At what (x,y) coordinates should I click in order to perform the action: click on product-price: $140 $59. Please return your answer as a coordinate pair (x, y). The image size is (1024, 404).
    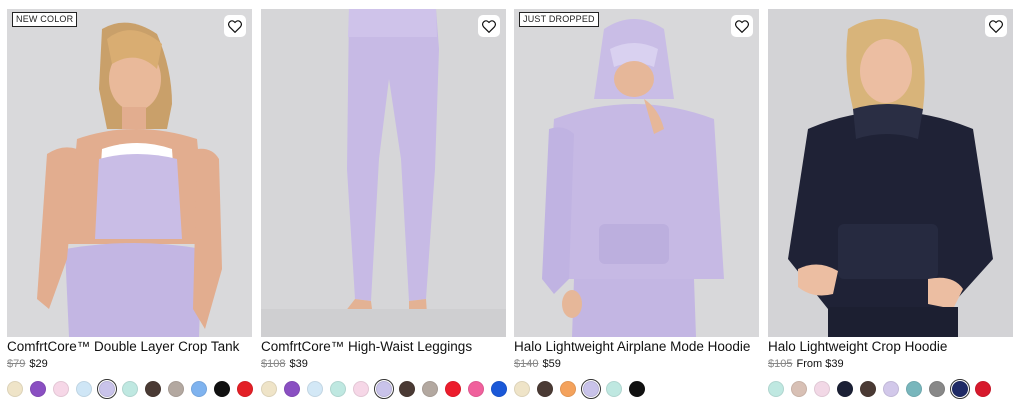
    Looking at the image, I should click on (537, 364).